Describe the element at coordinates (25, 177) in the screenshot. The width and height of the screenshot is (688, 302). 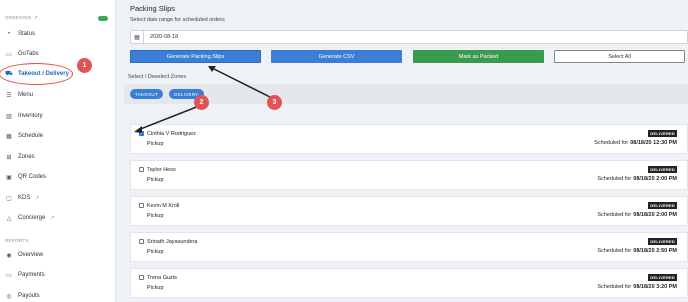
I see `sidebar-item-qr-codes: ▣ QR Codes` at that location.